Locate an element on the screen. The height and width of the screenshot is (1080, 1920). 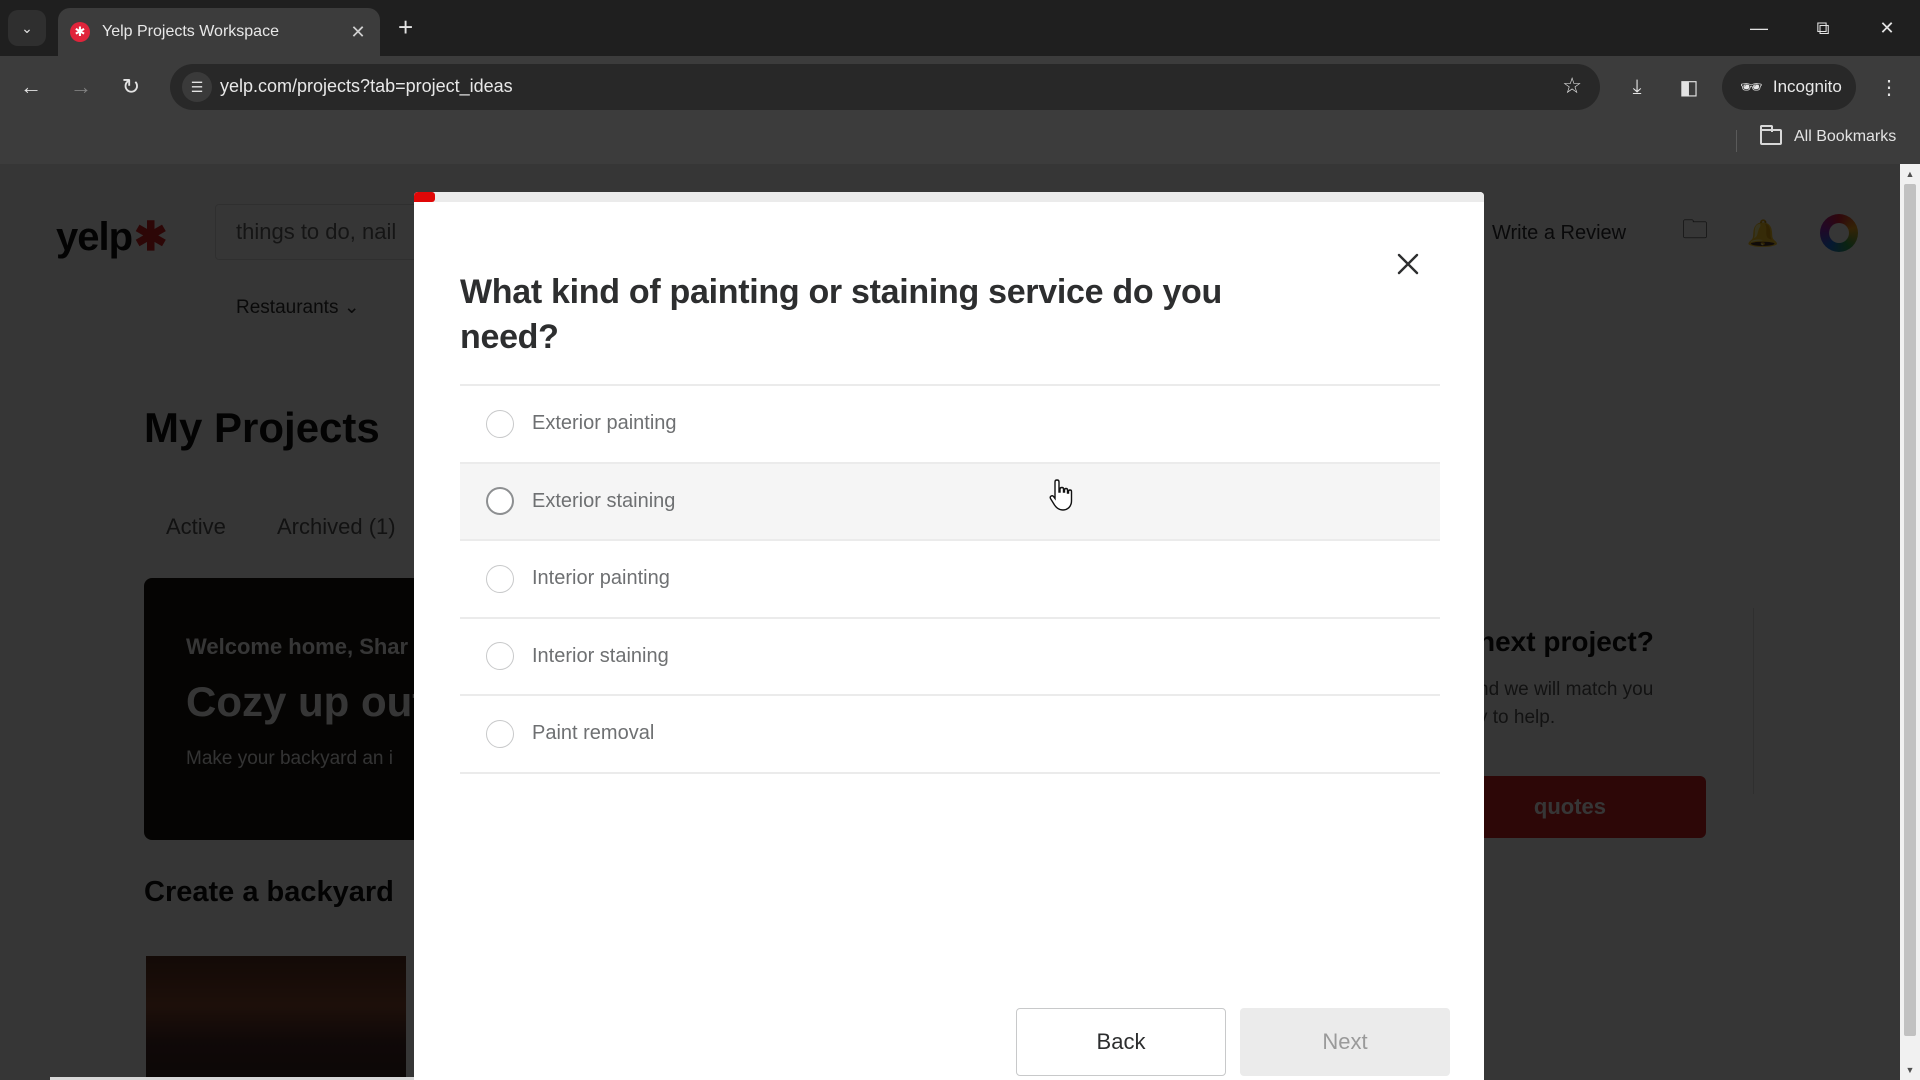
restore-icon: ⧉ is located at coordinates (1823, 27).